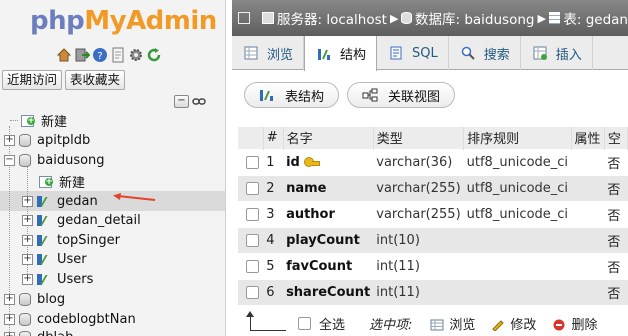 This screenshot has height=336, width=628. Describe the element at coordinates (341, 53) in the screenshot. I see `tab-structure: 结构` at that location.